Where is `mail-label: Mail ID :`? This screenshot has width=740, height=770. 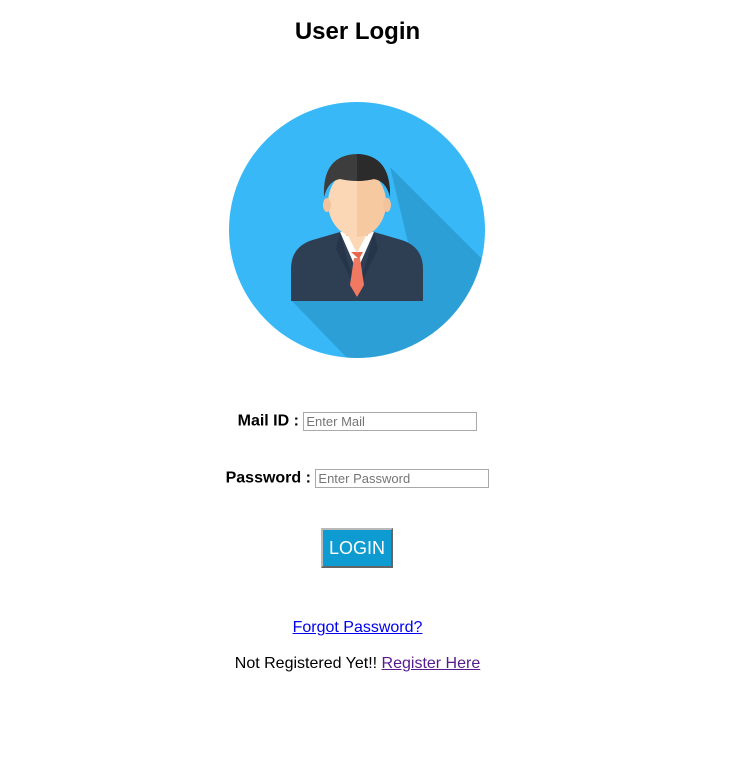
mail-label: Mail ID : is located at coordinates (270, 421).